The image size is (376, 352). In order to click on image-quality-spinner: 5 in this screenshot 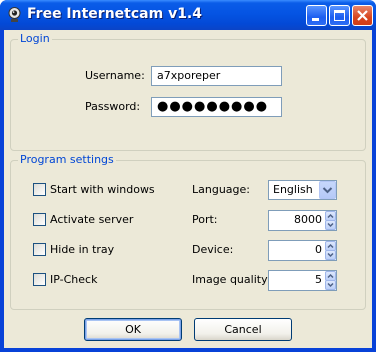, I will do `click(302, 280)`.